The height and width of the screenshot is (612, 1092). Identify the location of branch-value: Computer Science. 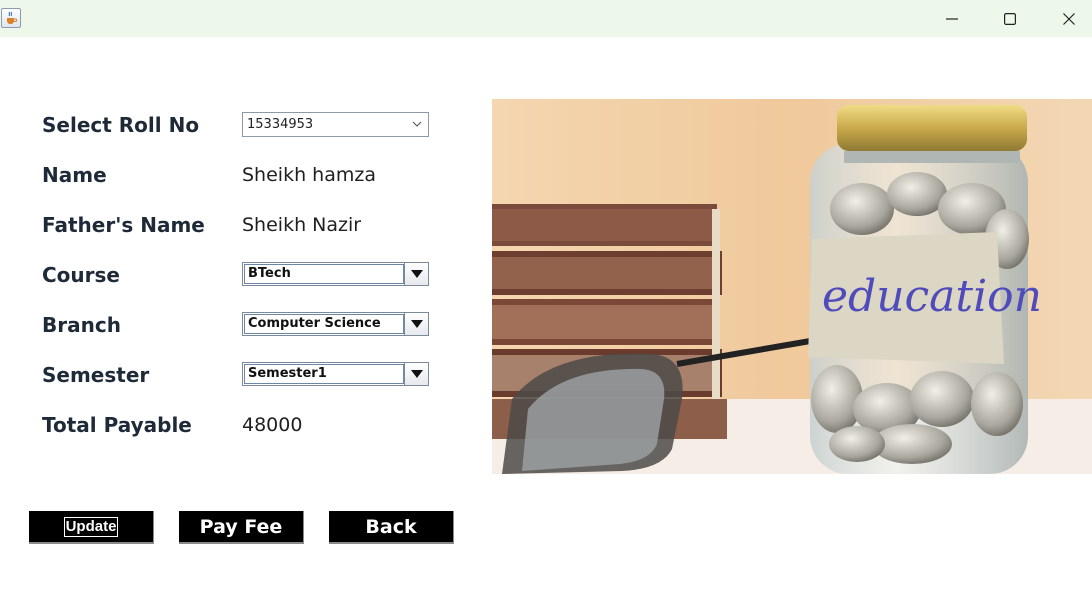
(314, 323).